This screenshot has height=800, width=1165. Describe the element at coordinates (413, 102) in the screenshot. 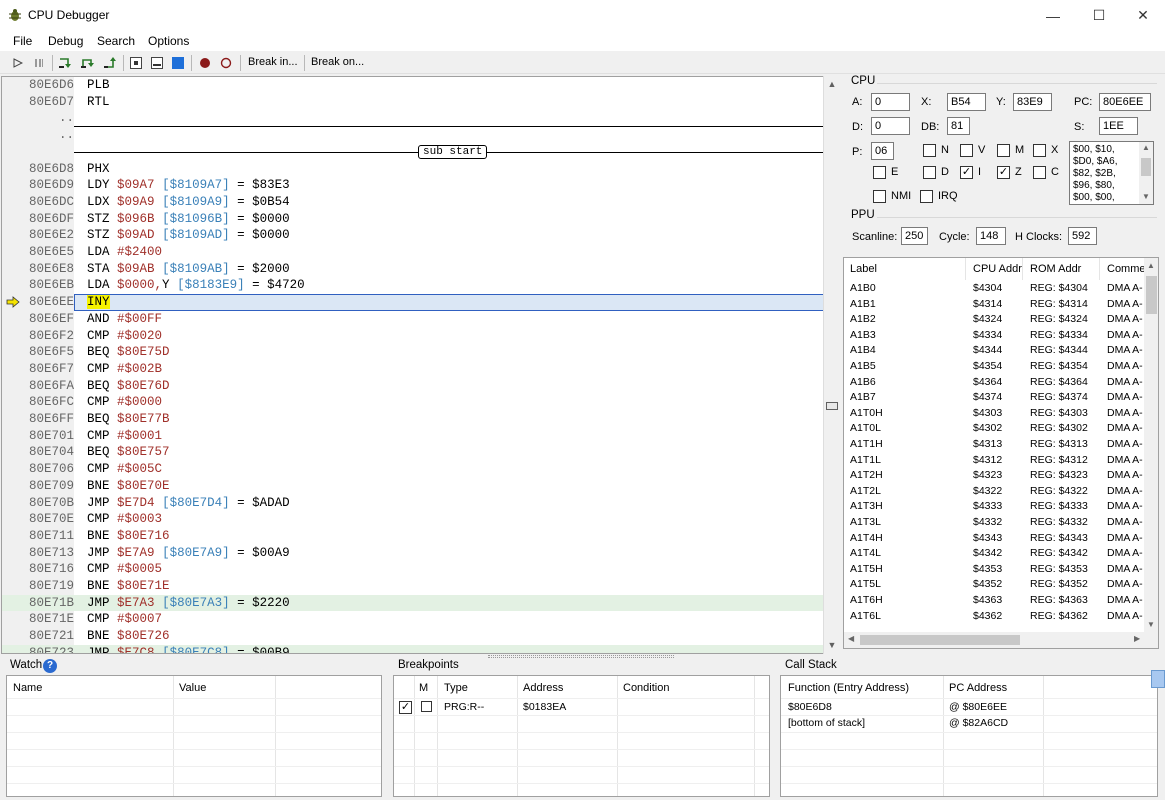

I see `code-line: 80E6D7 RTL` at that location.